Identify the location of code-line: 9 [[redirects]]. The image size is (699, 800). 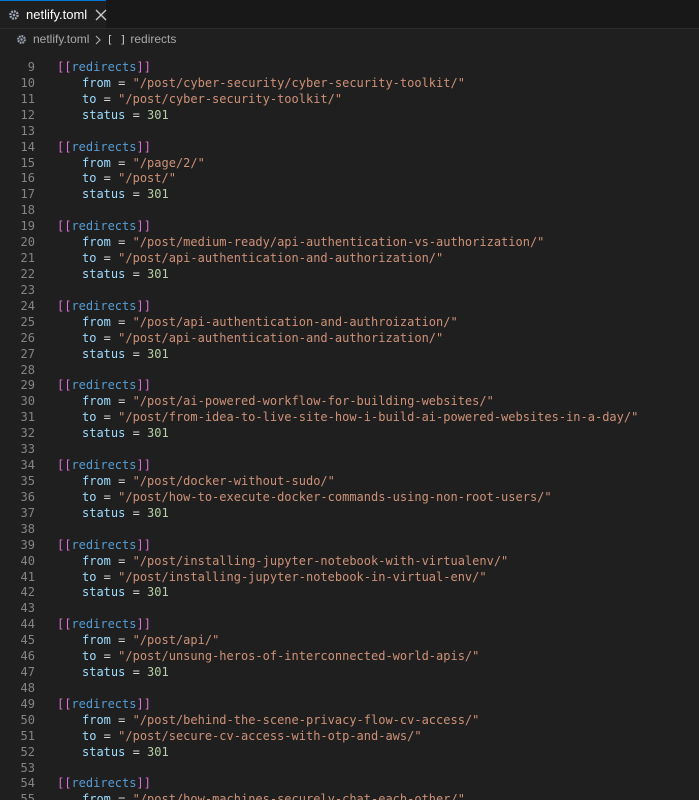
(349, 68).